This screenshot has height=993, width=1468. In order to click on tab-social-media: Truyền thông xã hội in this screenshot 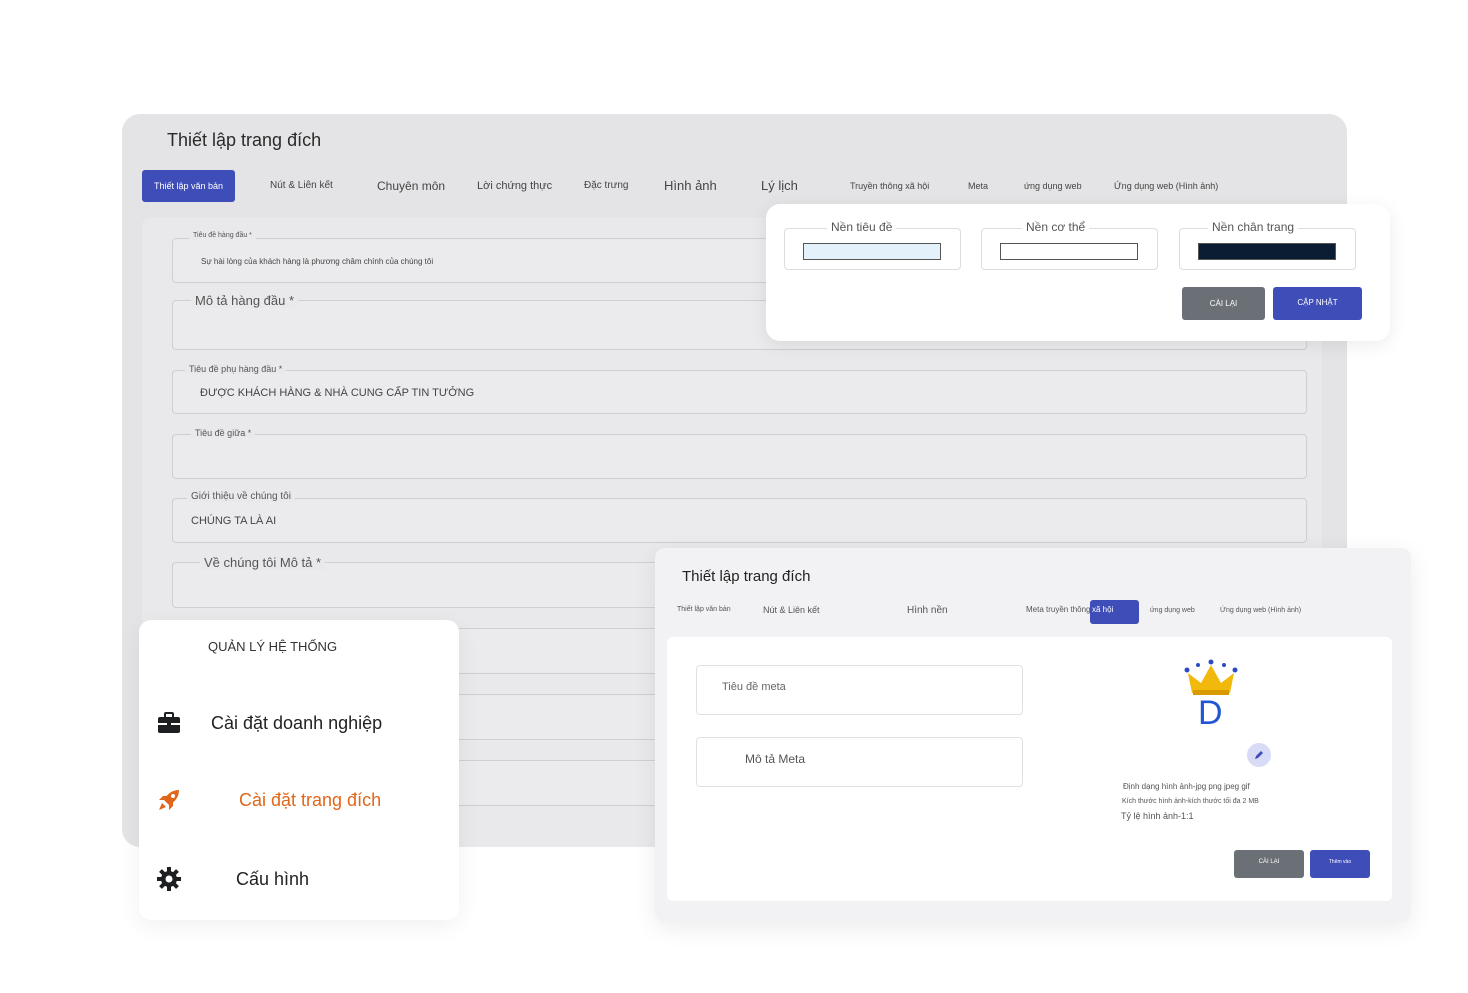, I will do `click(889, 186)`.